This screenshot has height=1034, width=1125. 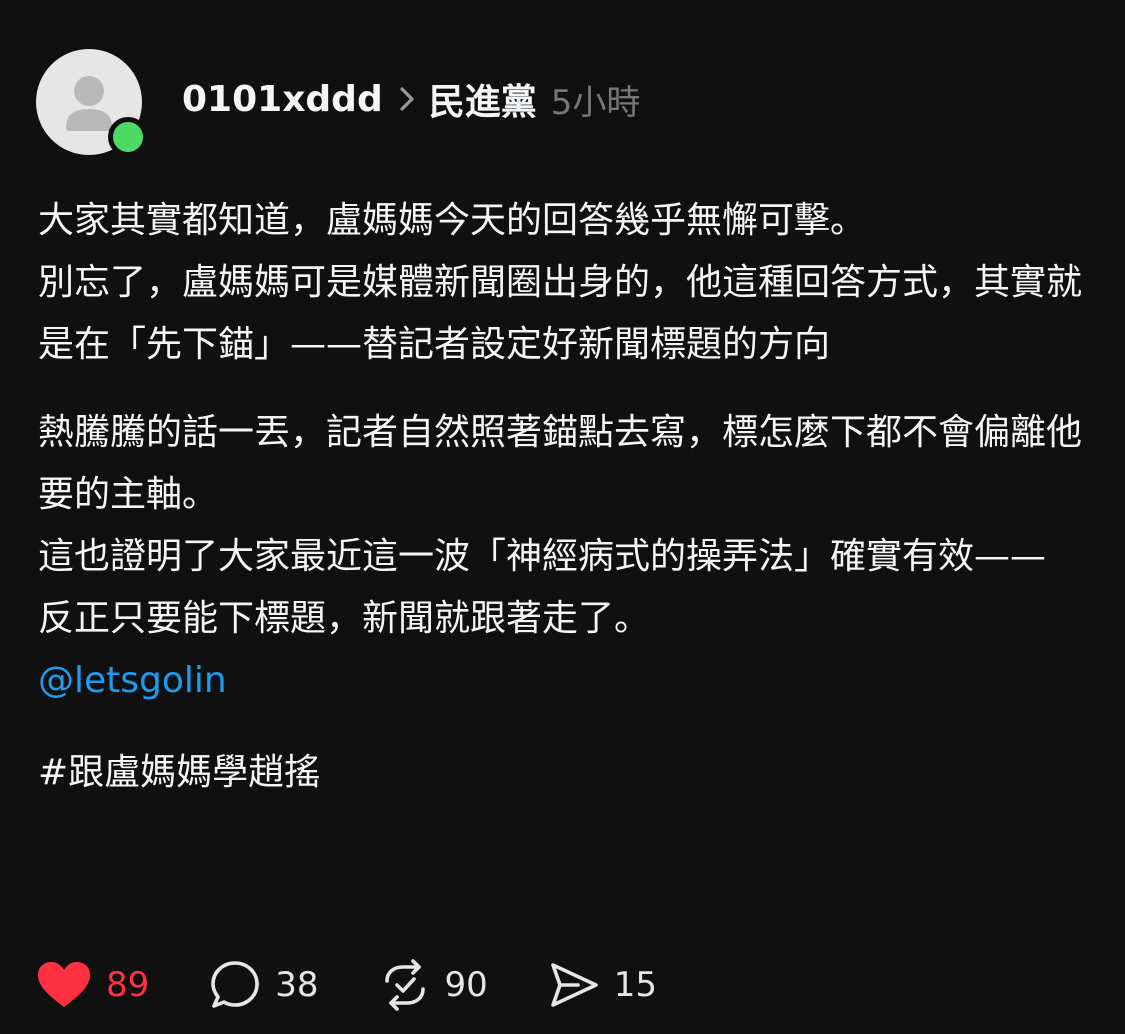 What do you see at coordinates (92, 103) in the screenshot?
I see `avatar` at bounding box center [92, 103].